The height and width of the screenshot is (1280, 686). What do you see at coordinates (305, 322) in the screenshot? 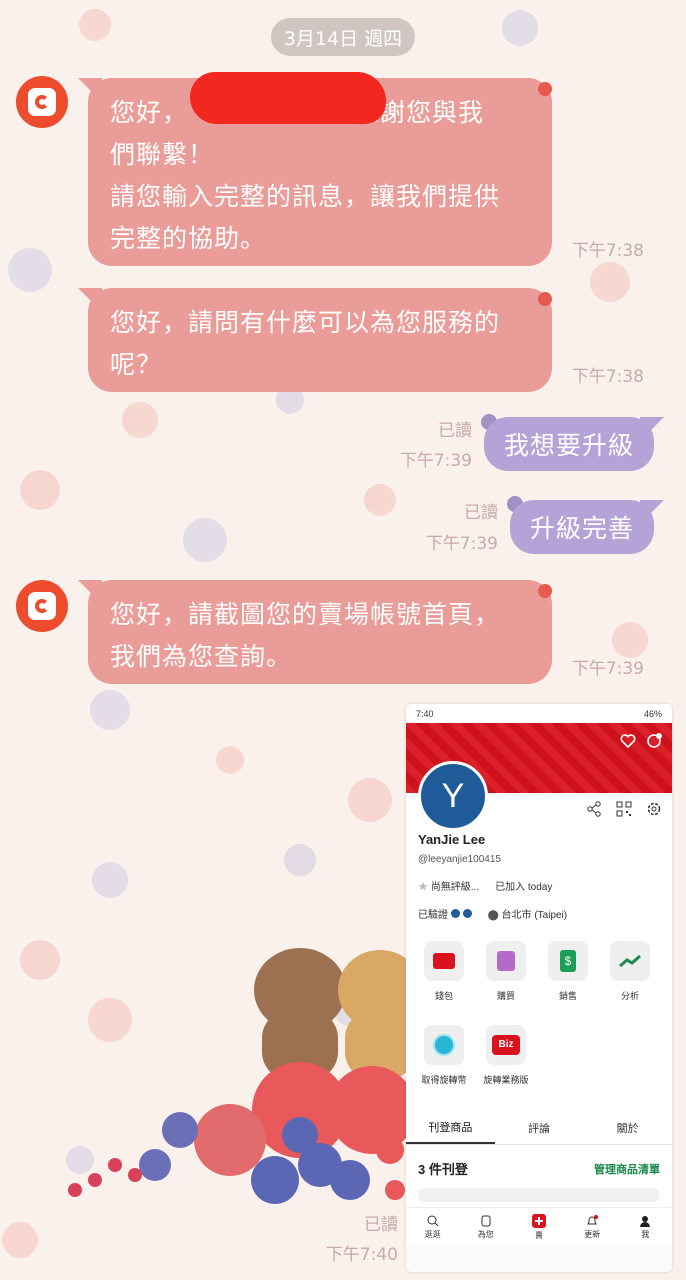
I see `message-line: 您好，請問有什麼可以為您服務的` at bounding box center [305, 322].